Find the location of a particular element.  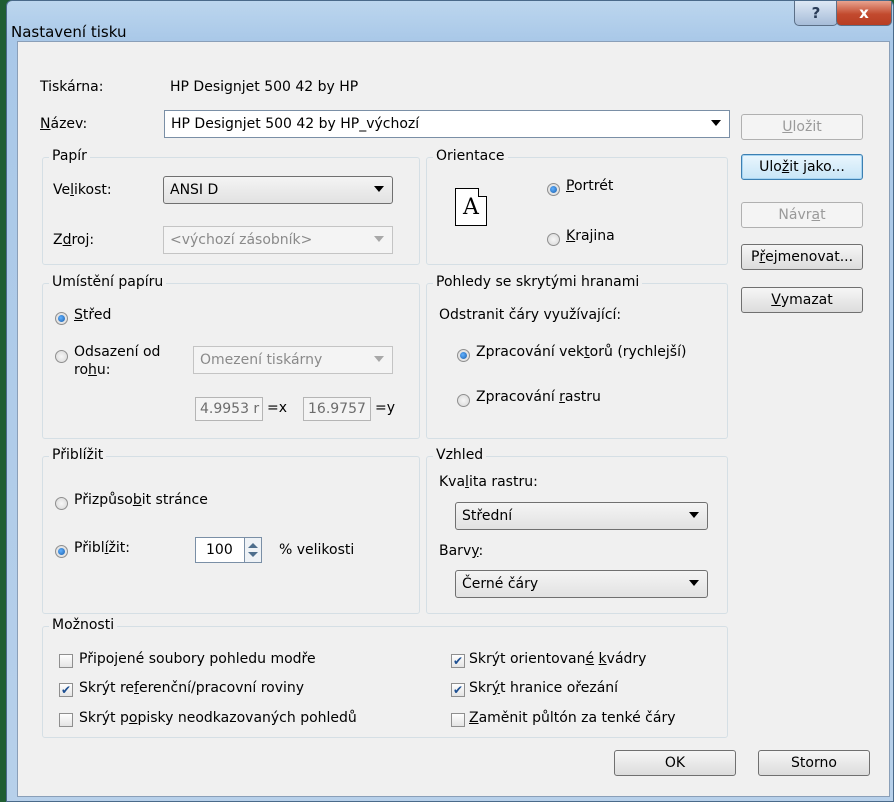

cancel-button: Storno is located at coordinates (814, 763).